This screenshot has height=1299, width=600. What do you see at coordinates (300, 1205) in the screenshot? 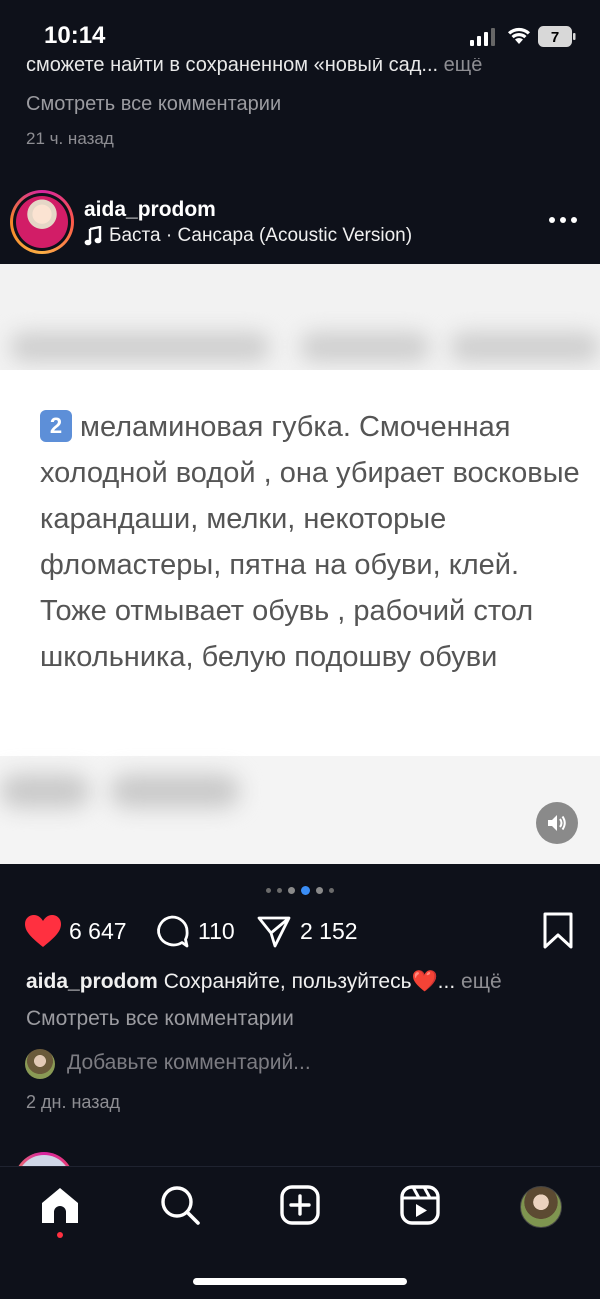
I see `create-post-icon` at bounding box center [300, 1205].